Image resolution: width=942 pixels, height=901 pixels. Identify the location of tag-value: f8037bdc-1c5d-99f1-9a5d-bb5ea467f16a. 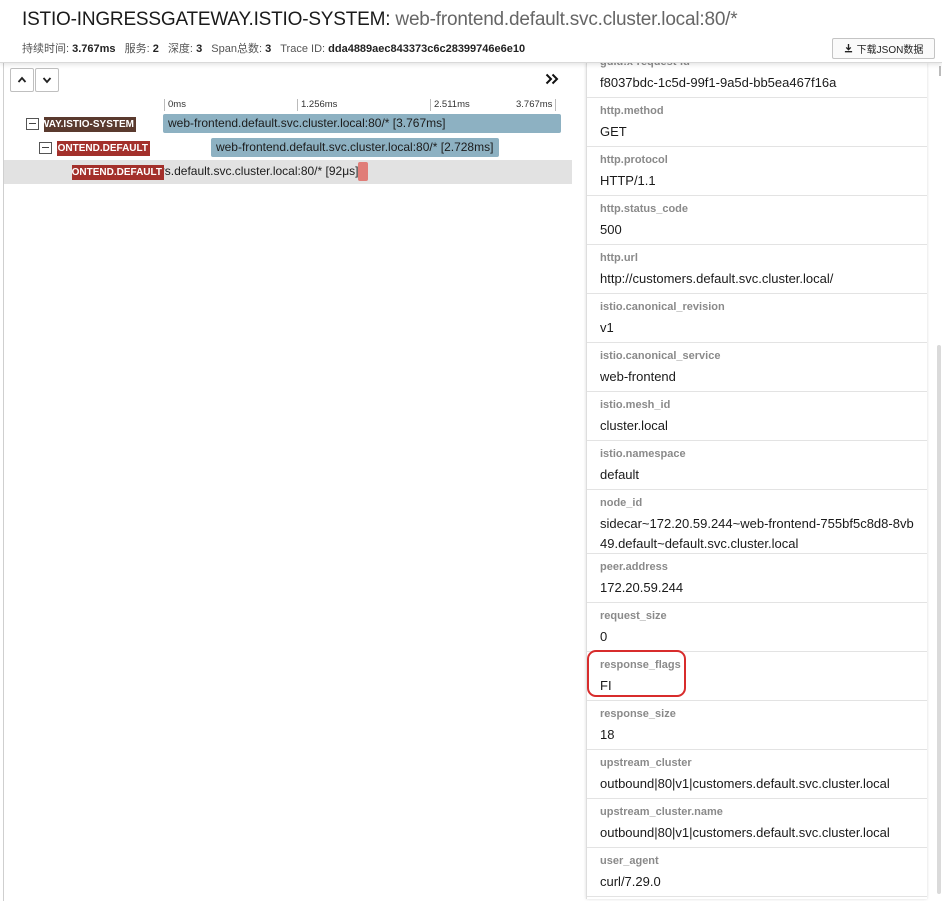
(763, 83).